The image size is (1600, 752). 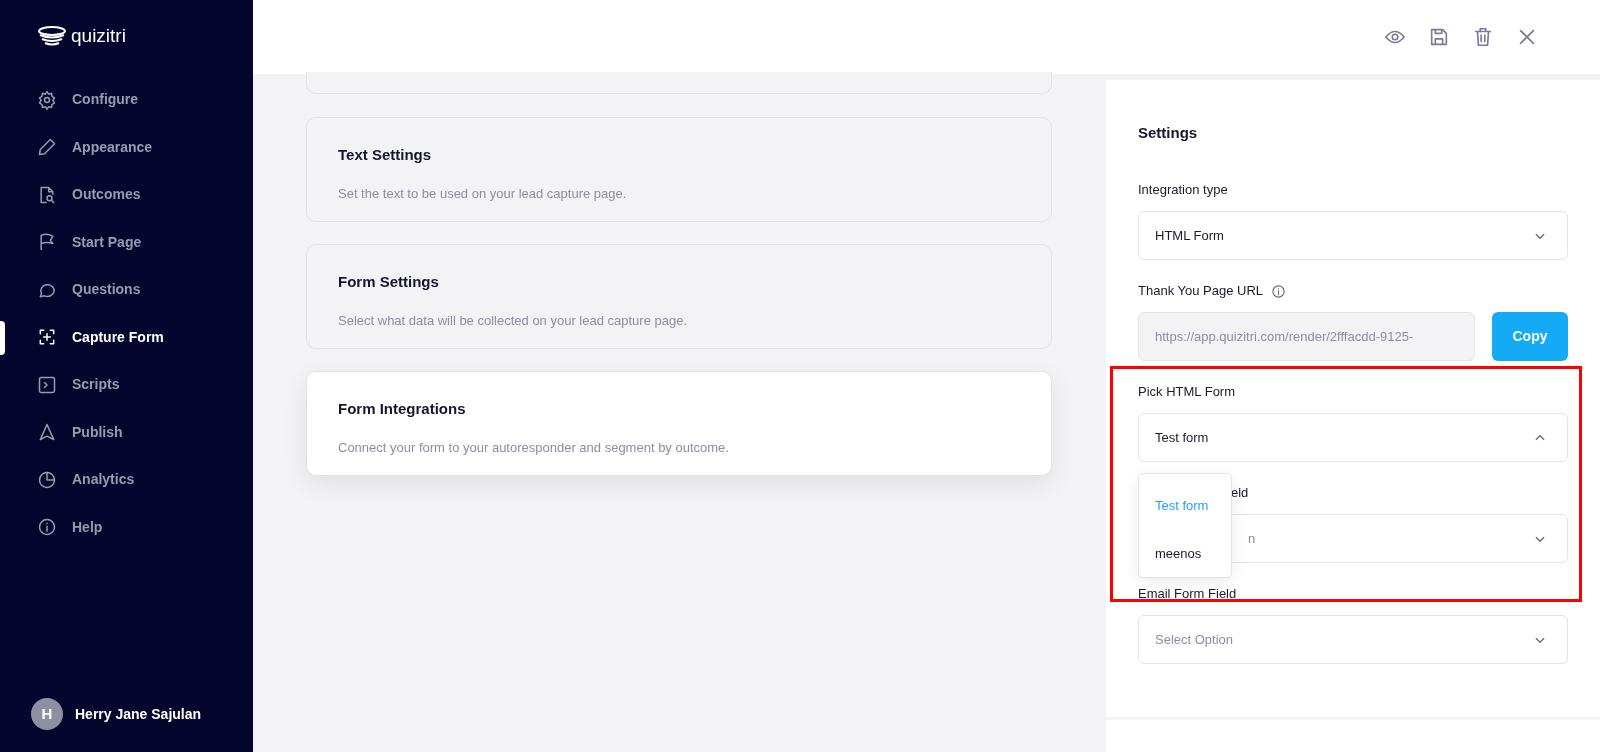 What do you see at coordinates (98, 36) in the screenshot?
I see `logo-text: quizitri` at bounding box center [98, 36].